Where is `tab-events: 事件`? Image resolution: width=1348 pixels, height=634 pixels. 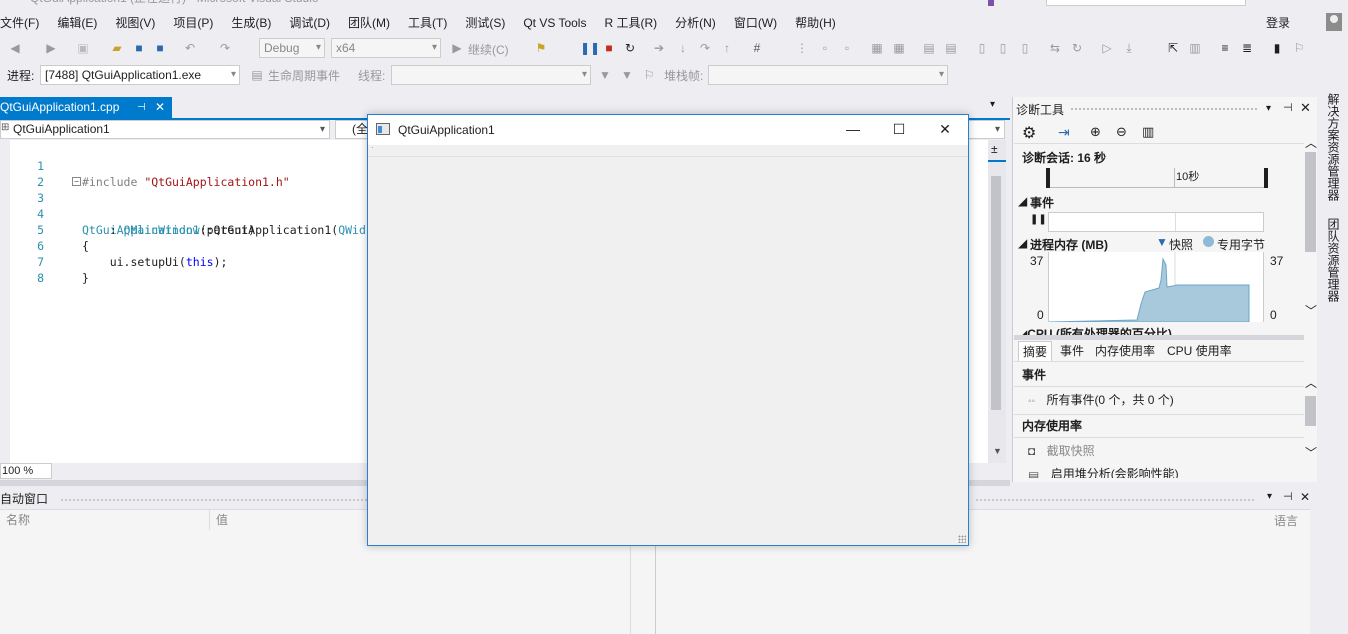
tab-events: 事件 is located at coordinates (1072, 351).